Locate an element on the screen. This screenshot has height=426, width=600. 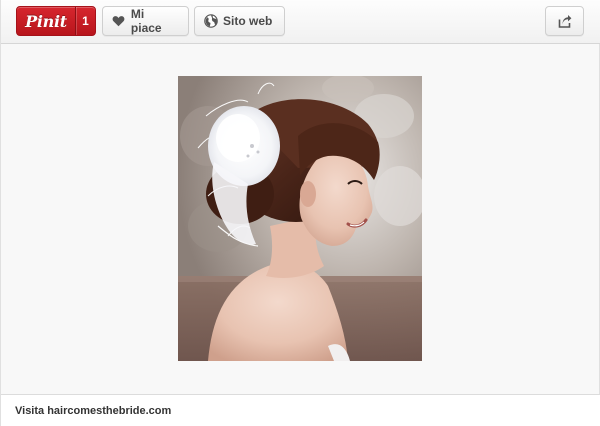
website-button: Sito web is located at coordinates (239, 21).